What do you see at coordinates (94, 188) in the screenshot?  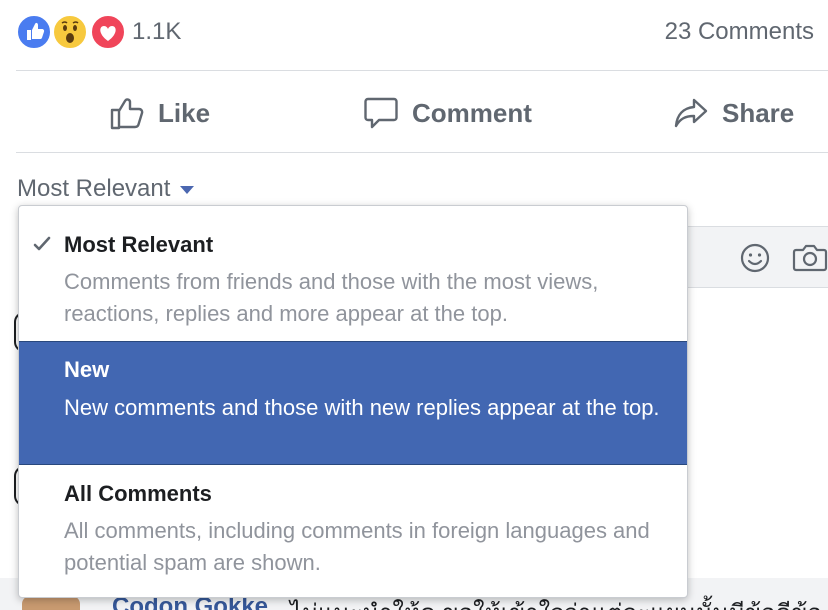 I see `sort-current-label: Most Relevant` at bounding box center [94, 188].